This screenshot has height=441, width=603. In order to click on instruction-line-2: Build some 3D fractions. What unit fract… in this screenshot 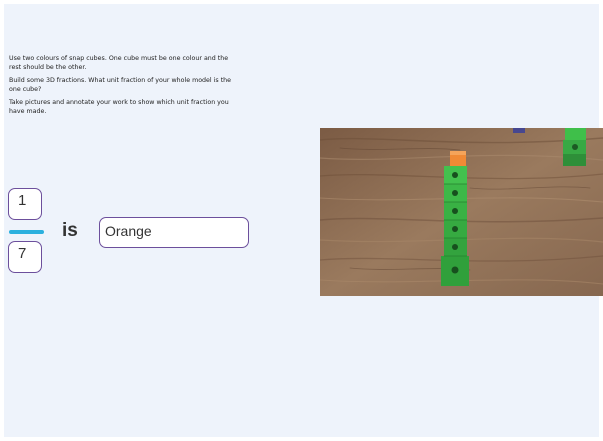, I will do `click(120, 85)`.